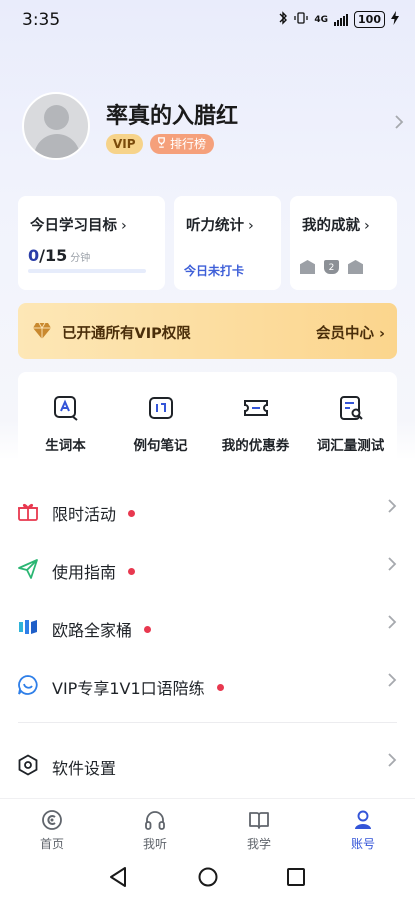 The image size is (415, 900). What do you see at coordinates (28, 767) in the screenshot?
I see `hexagon-settings-icon` at bounding box center [28, 767].